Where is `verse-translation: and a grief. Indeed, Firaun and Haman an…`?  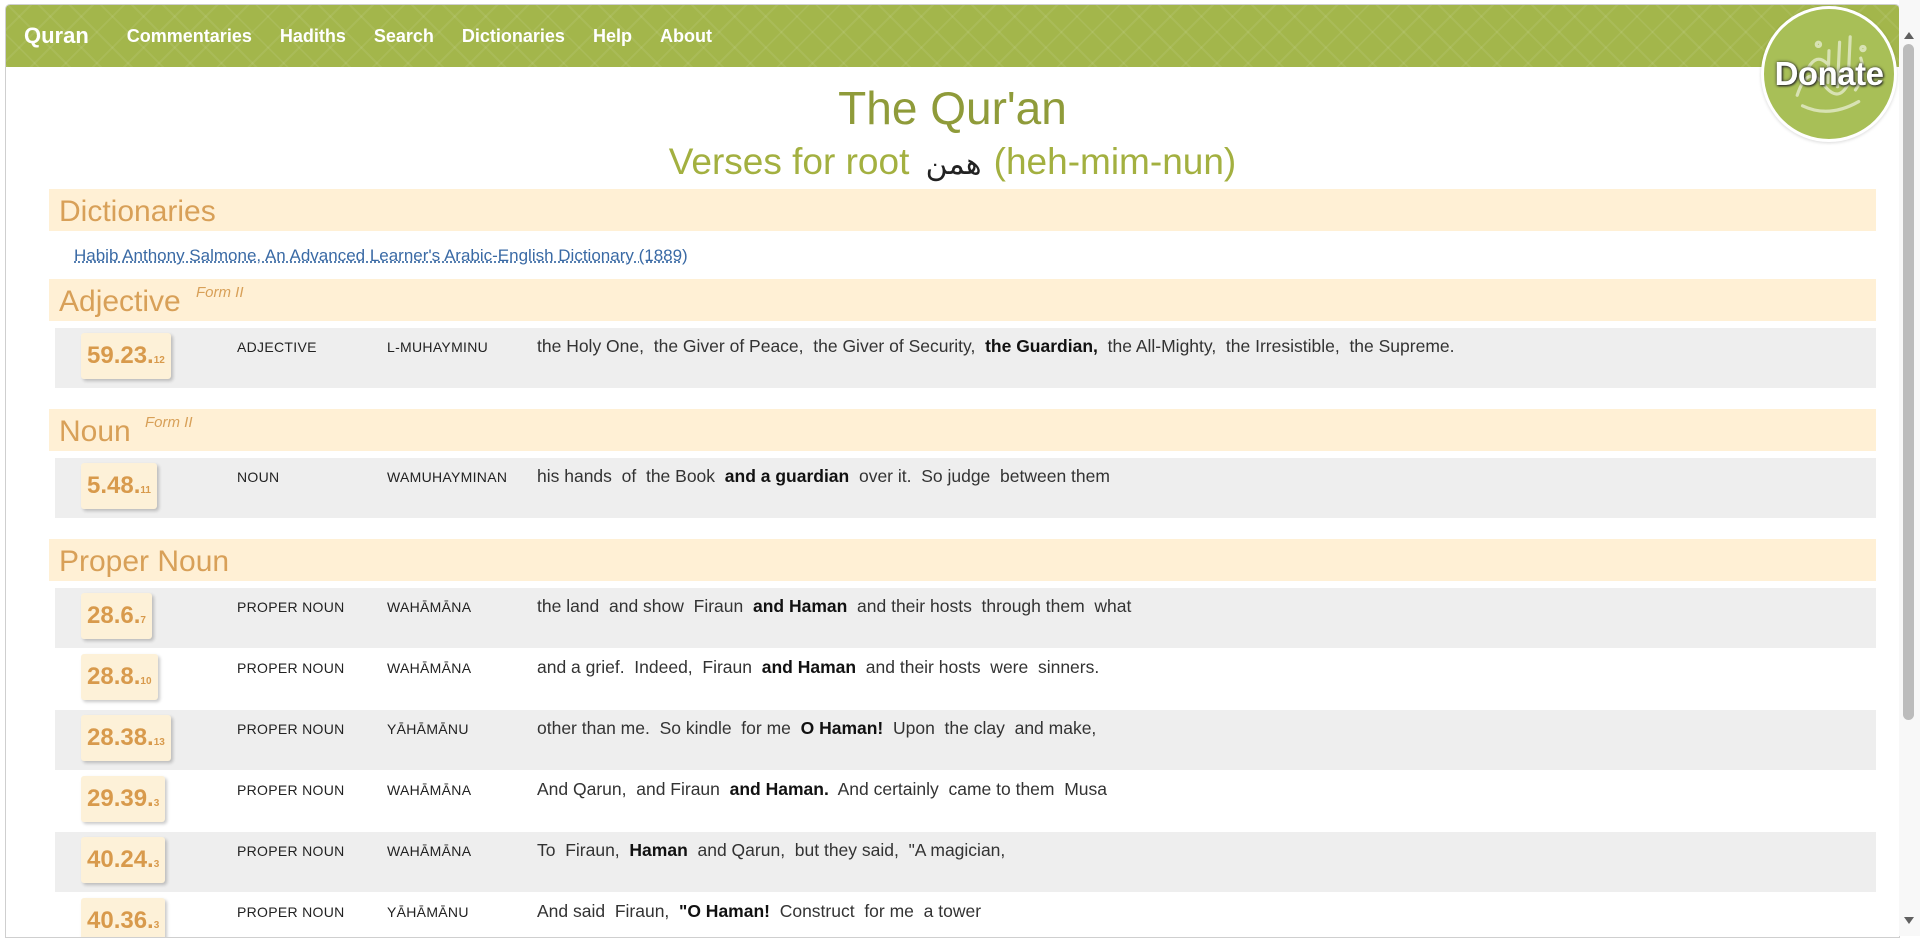 verse-translation: and a grief. Indeed, Firaun and Haman an… is located at coordinates (818, 667).